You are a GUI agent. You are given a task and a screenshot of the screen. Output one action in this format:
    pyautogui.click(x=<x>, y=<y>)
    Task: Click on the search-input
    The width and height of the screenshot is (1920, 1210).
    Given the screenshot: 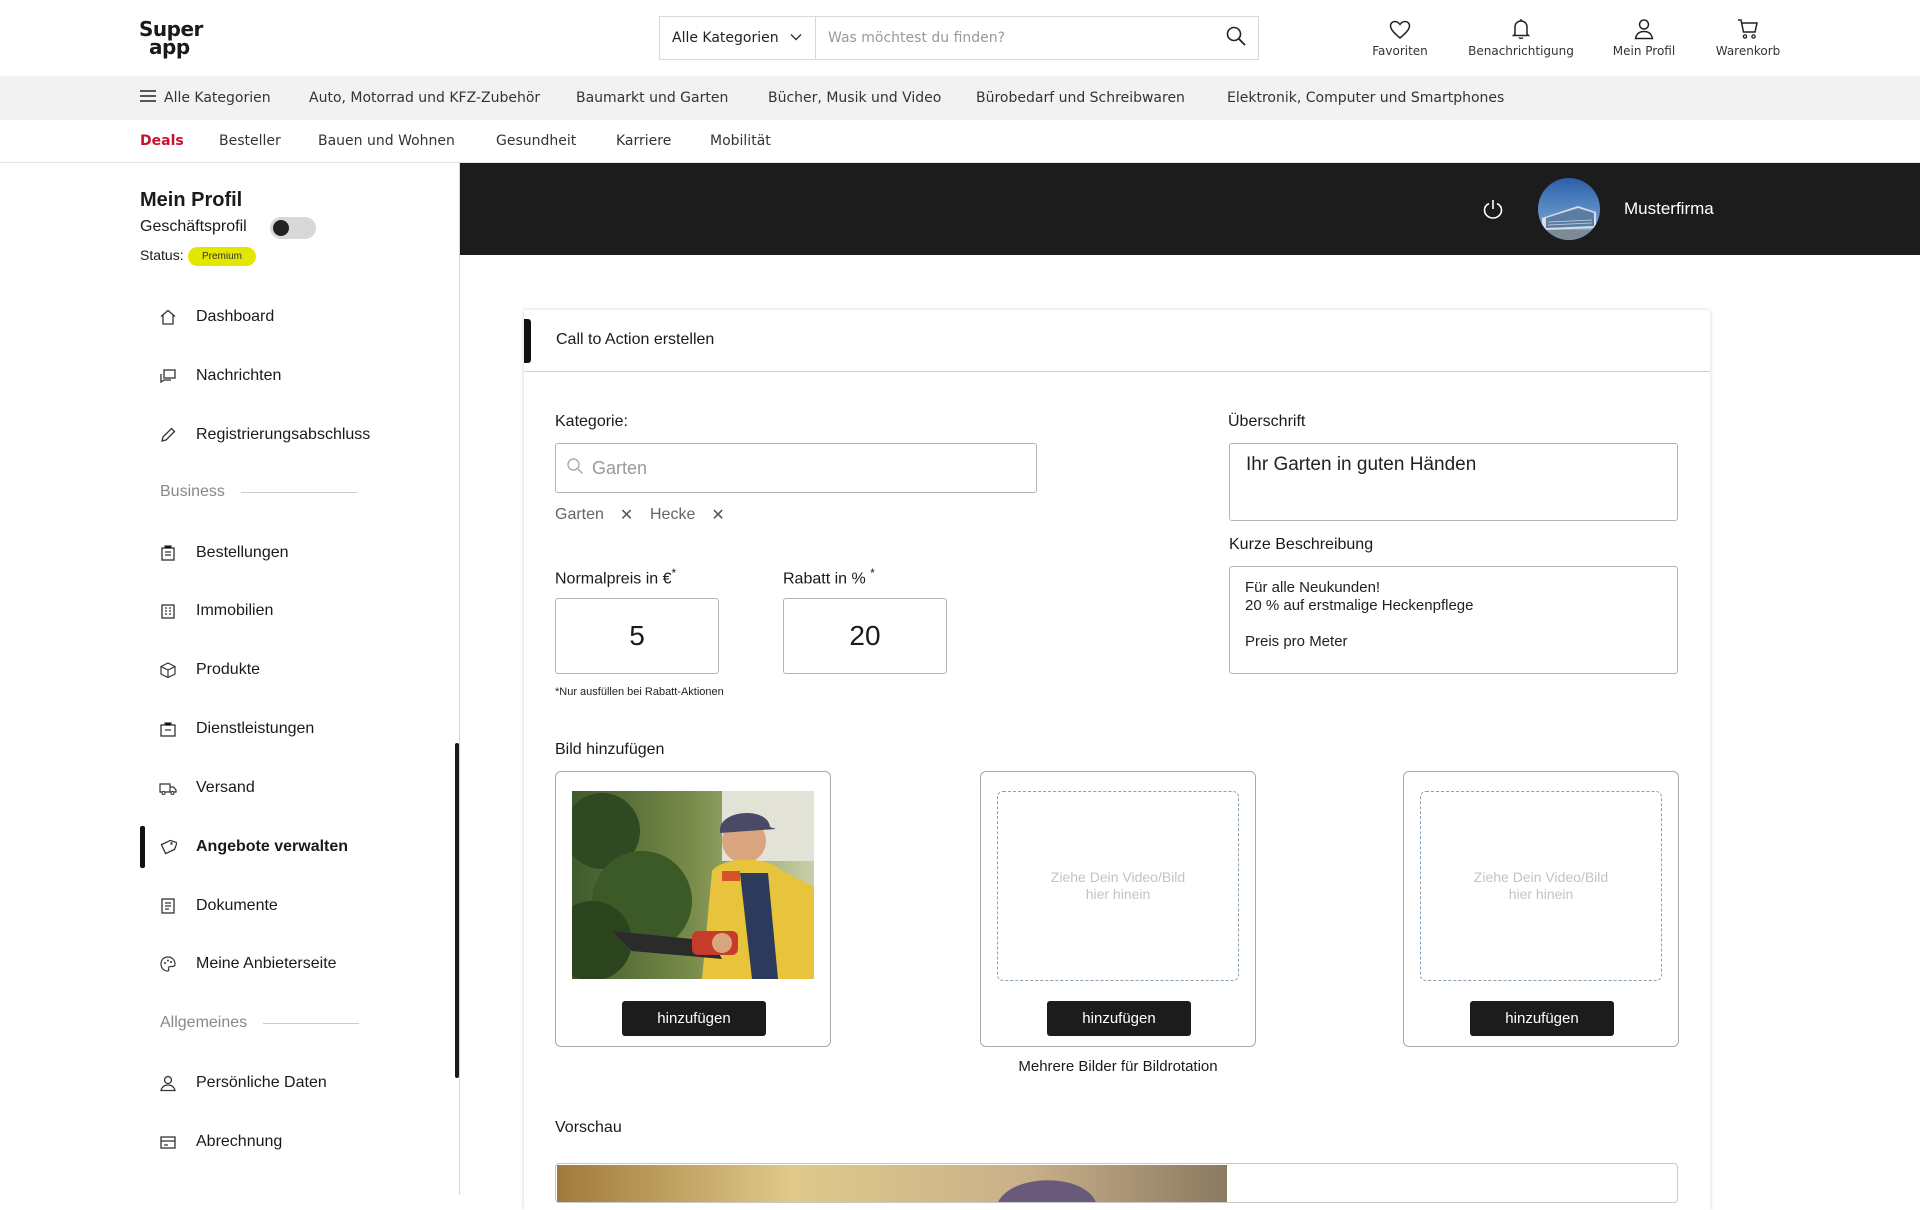 What is the action you would take?
    pyautogui.click(x=1015, y=38)
    